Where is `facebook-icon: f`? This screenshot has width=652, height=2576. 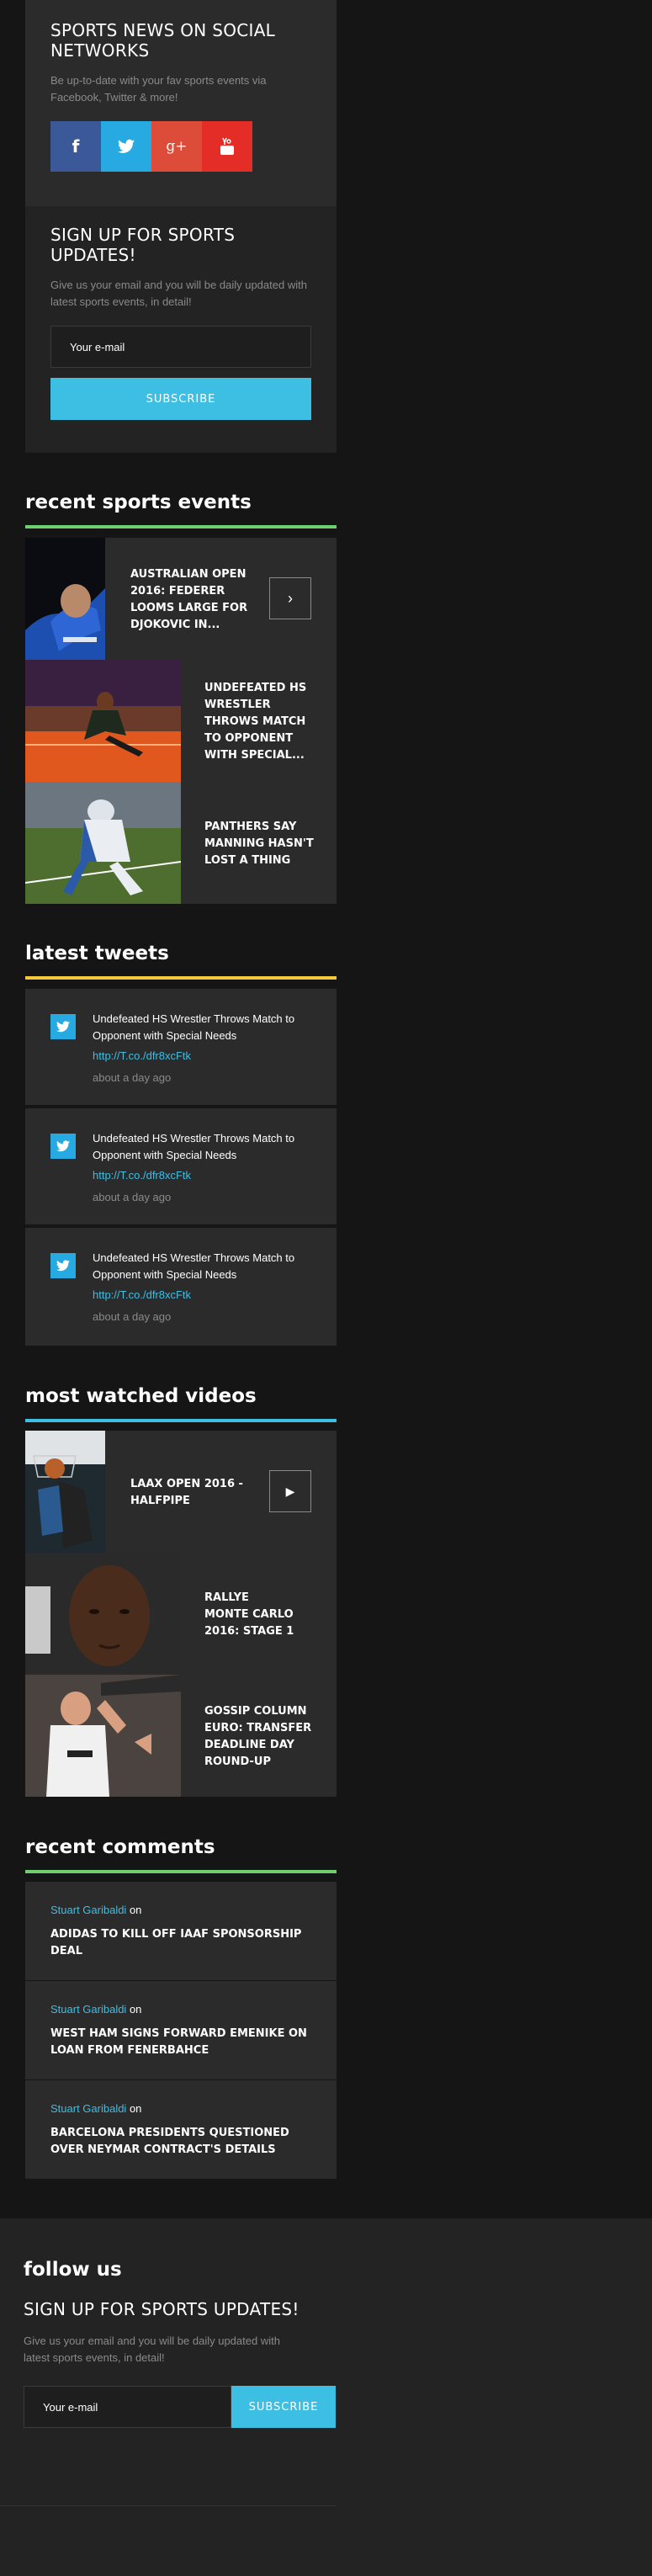
facebook-icon: f is located at coordinates (76, 146).